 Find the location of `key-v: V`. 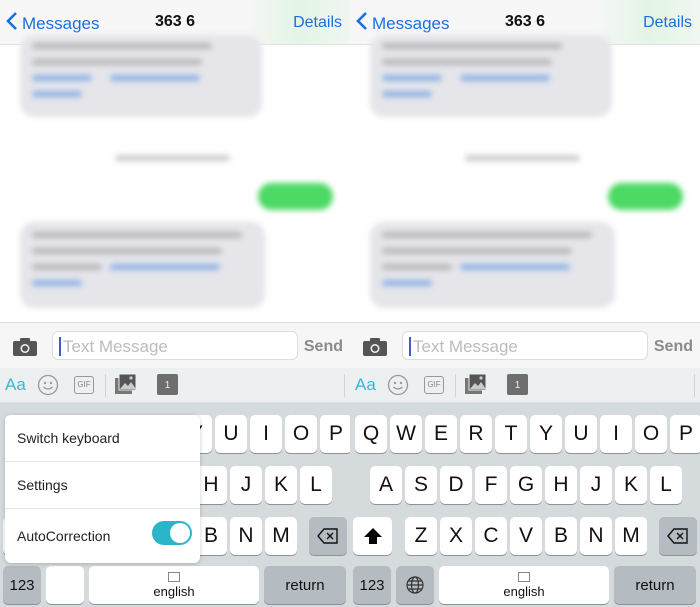

key-v: V is located at coordinates (526, 536).